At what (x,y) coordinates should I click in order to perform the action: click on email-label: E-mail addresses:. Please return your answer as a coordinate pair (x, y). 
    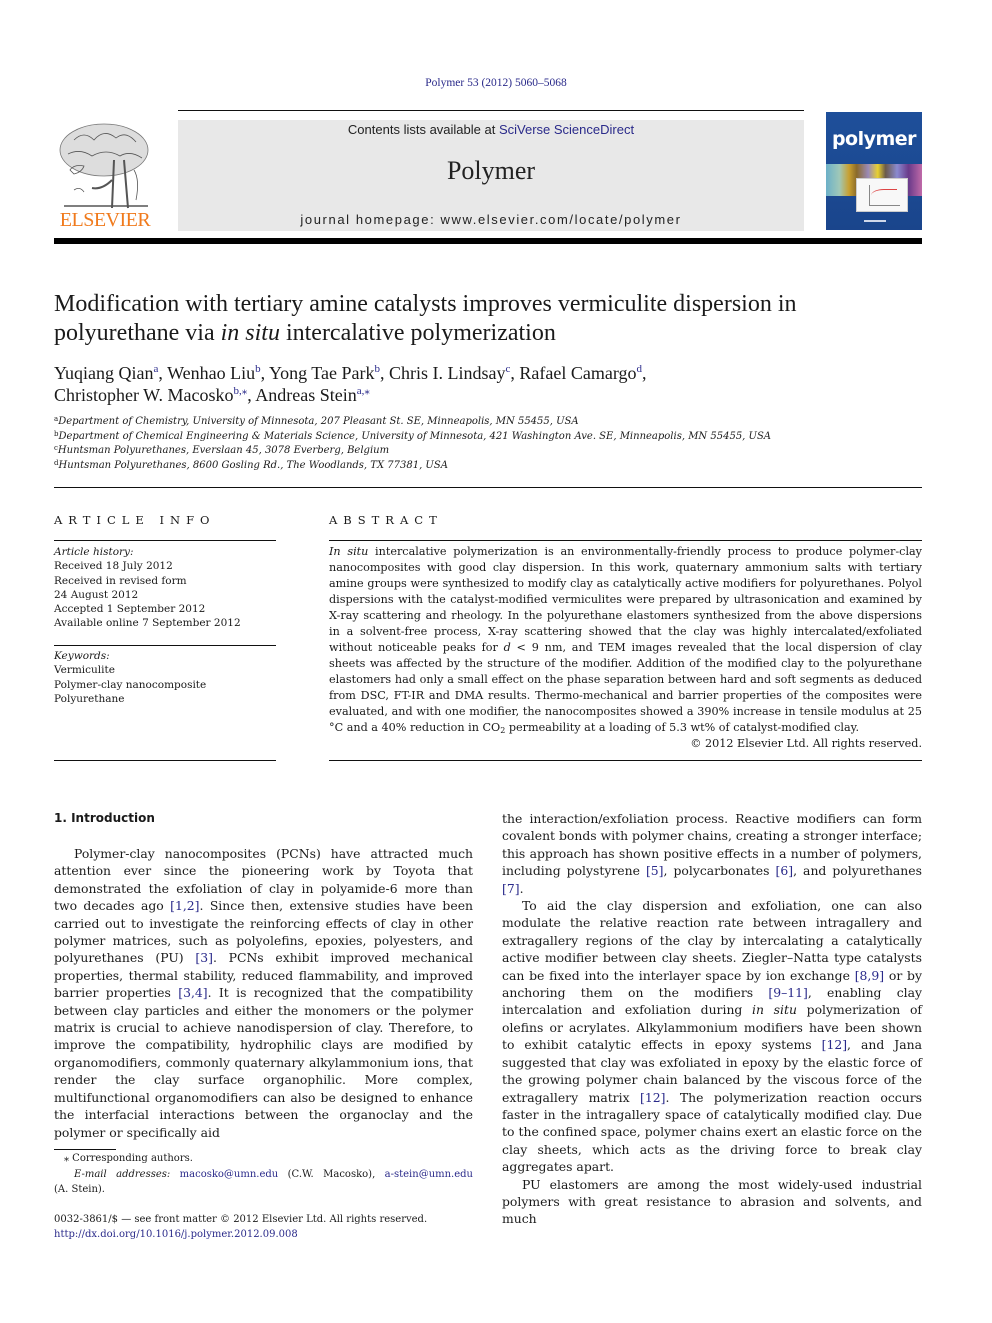
    Looking at the image, I should click on (122, 1174).